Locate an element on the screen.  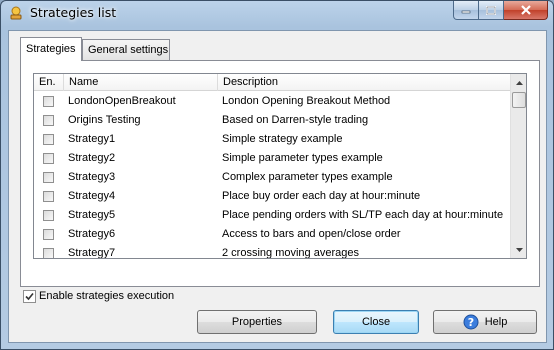
close-button: Close is located at coordinates (376, 322).